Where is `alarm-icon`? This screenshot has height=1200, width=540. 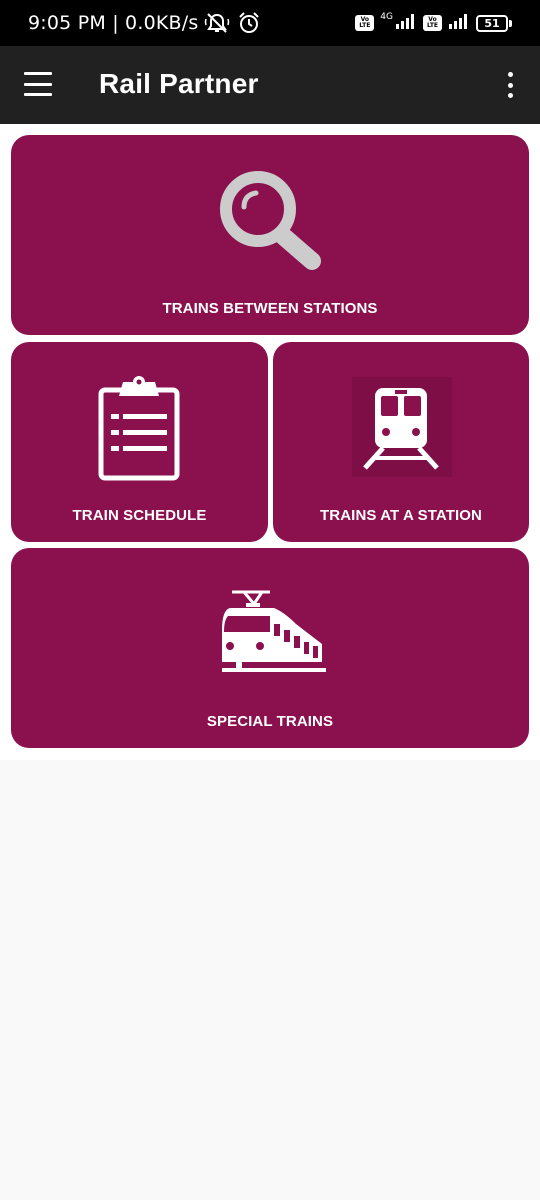
alarm-icon is located at coordinates (249, 23).